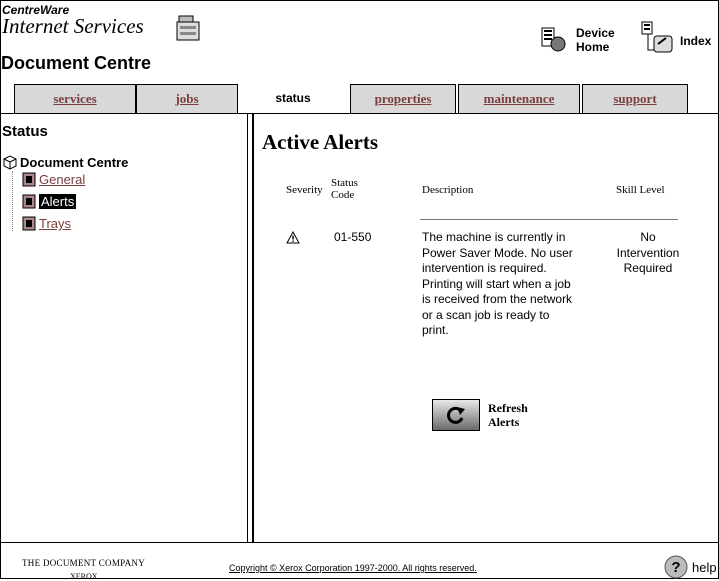 The height and width of the screenshot is (581, 719). Describe the element at coordinates (320, 142) in the screenshot. I see `page-title: Active Alerts` at that location.